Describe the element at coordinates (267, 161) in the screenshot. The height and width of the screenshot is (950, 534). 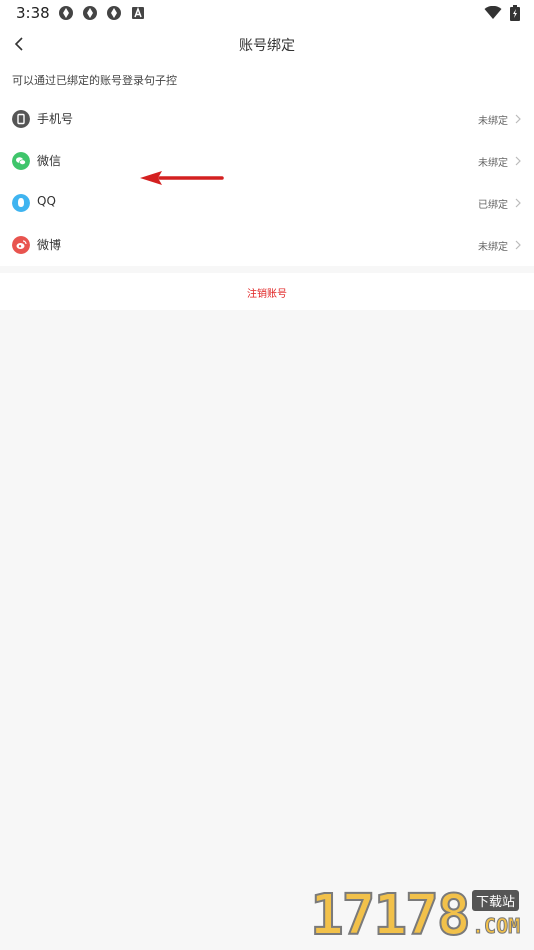
I see `account-row-wechat: 微信 未绑定` at that location.